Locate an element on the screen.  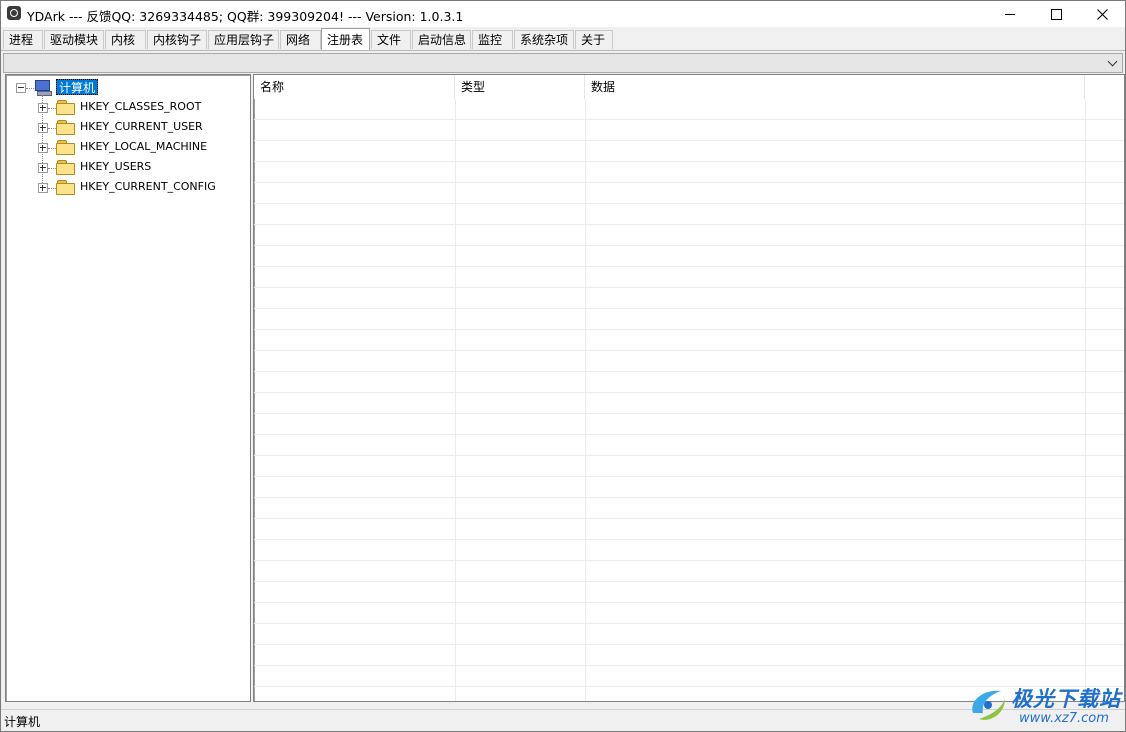
tab-process: 进程 is located at coordinates (23, 39).